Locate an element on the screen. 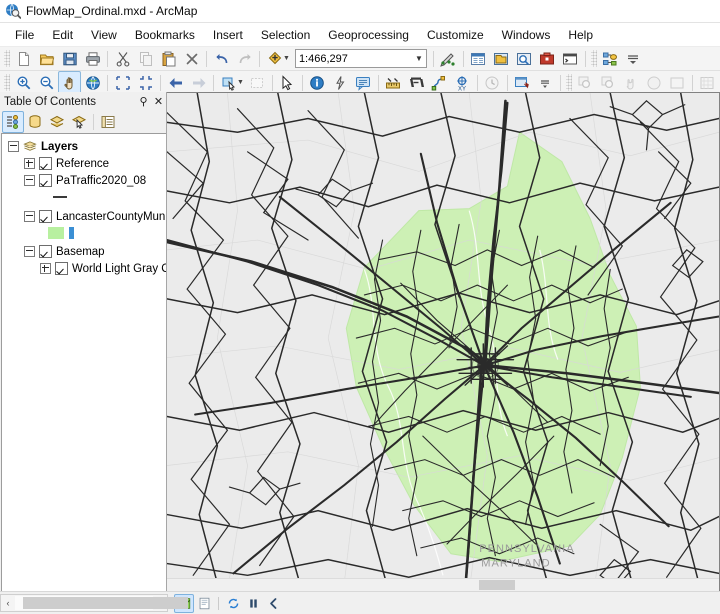  zoom-in-icon is located at coordinates (23, 82).